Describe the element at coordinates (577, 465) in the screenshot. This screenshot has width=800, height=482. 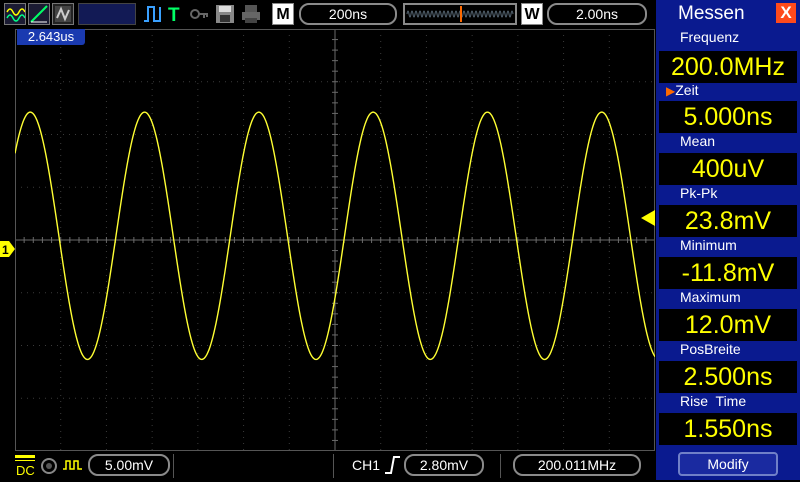
I see `frequency-counter-display: 200.011MHz` at that location.